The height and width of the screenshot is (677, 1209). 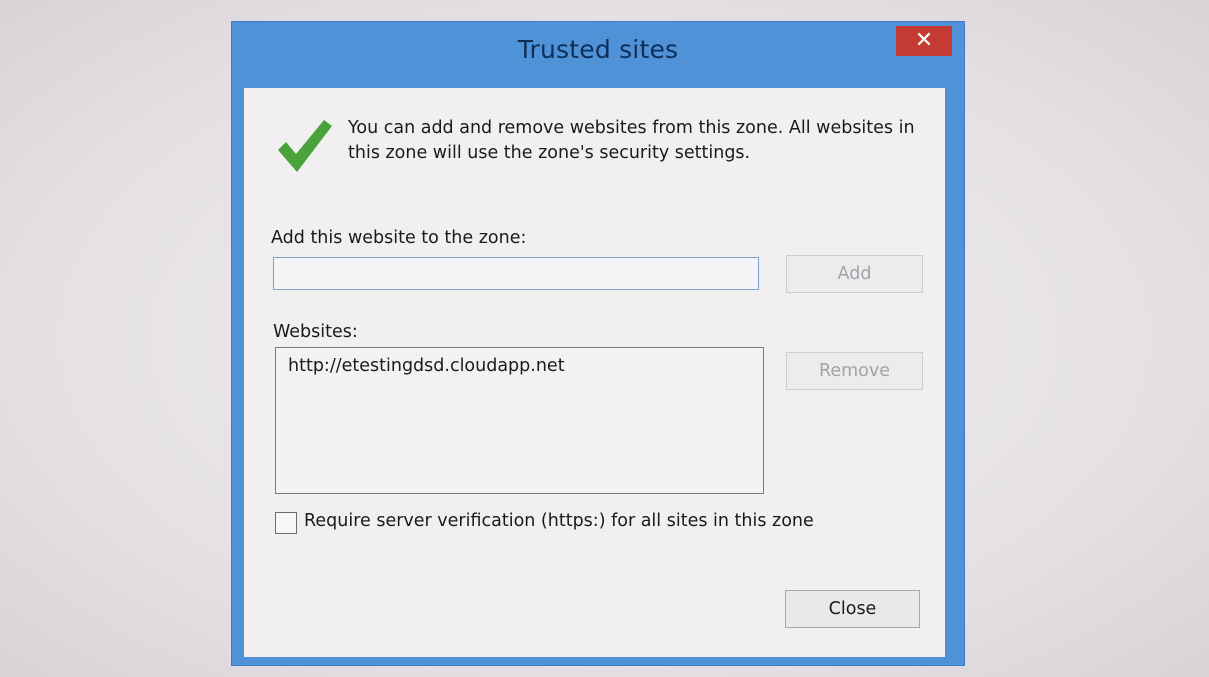 I want to click on remove-button: Remove, so click(x=854, y=371).